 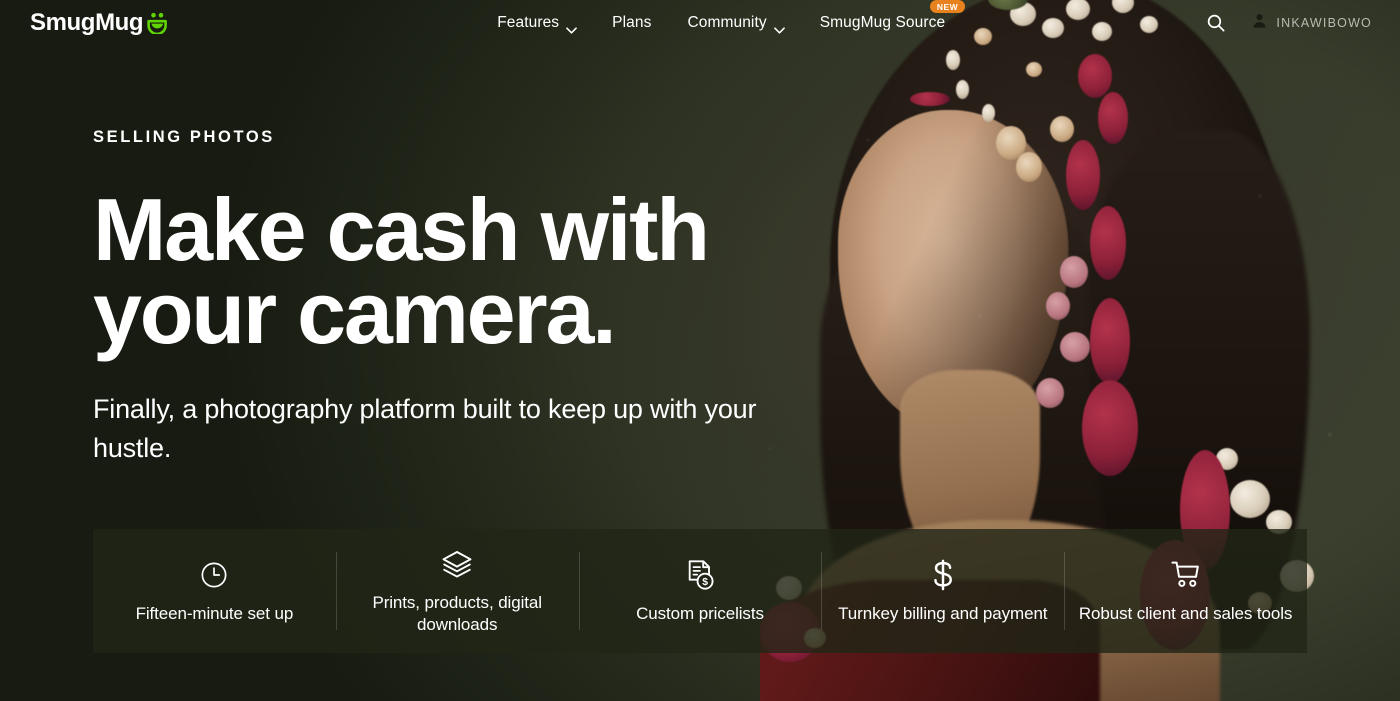 What do you see at coordinates (214, 575) in the screenshot?
I see `clock-icon` at bounding box center [214, 575].